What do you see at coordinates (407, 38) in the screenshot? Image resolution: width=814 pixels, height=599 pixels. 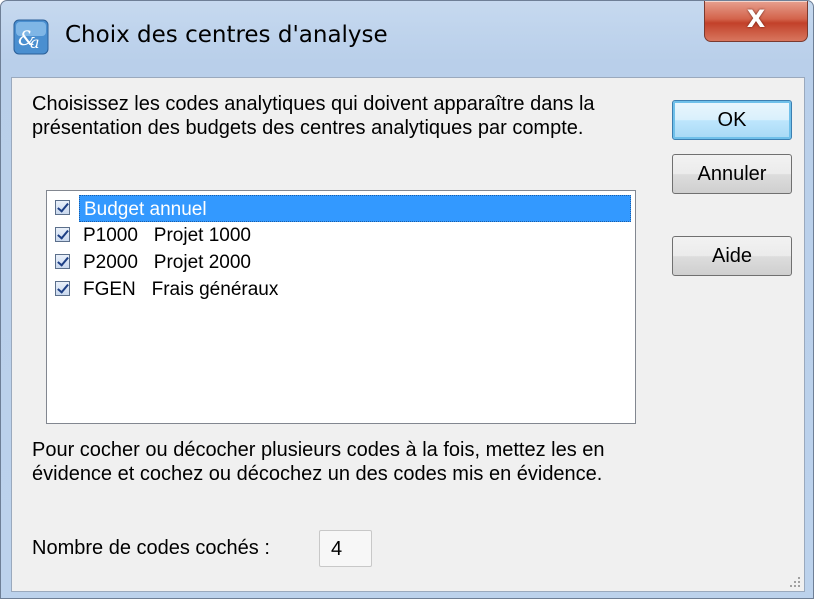 I see `title-bar: & a Choix des centres d'analyse X` at bounding box center [407, 38].